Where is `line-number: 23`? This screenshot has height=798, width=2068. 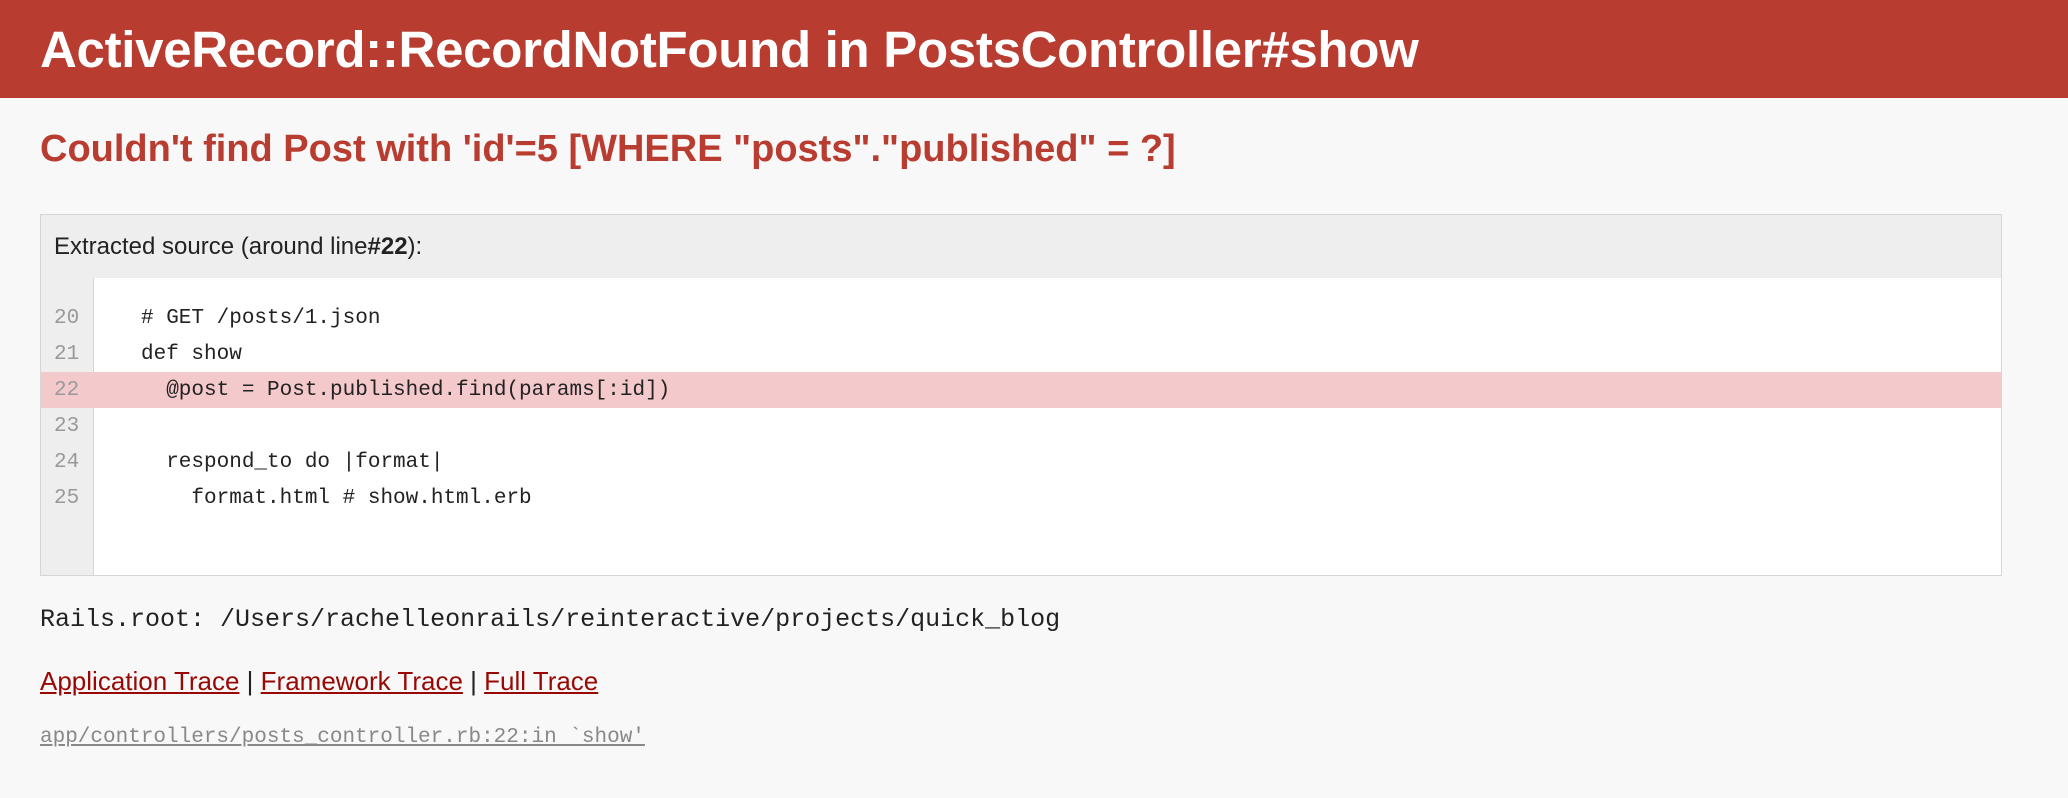 line-number: 23 is located at coordinates (67, 426).